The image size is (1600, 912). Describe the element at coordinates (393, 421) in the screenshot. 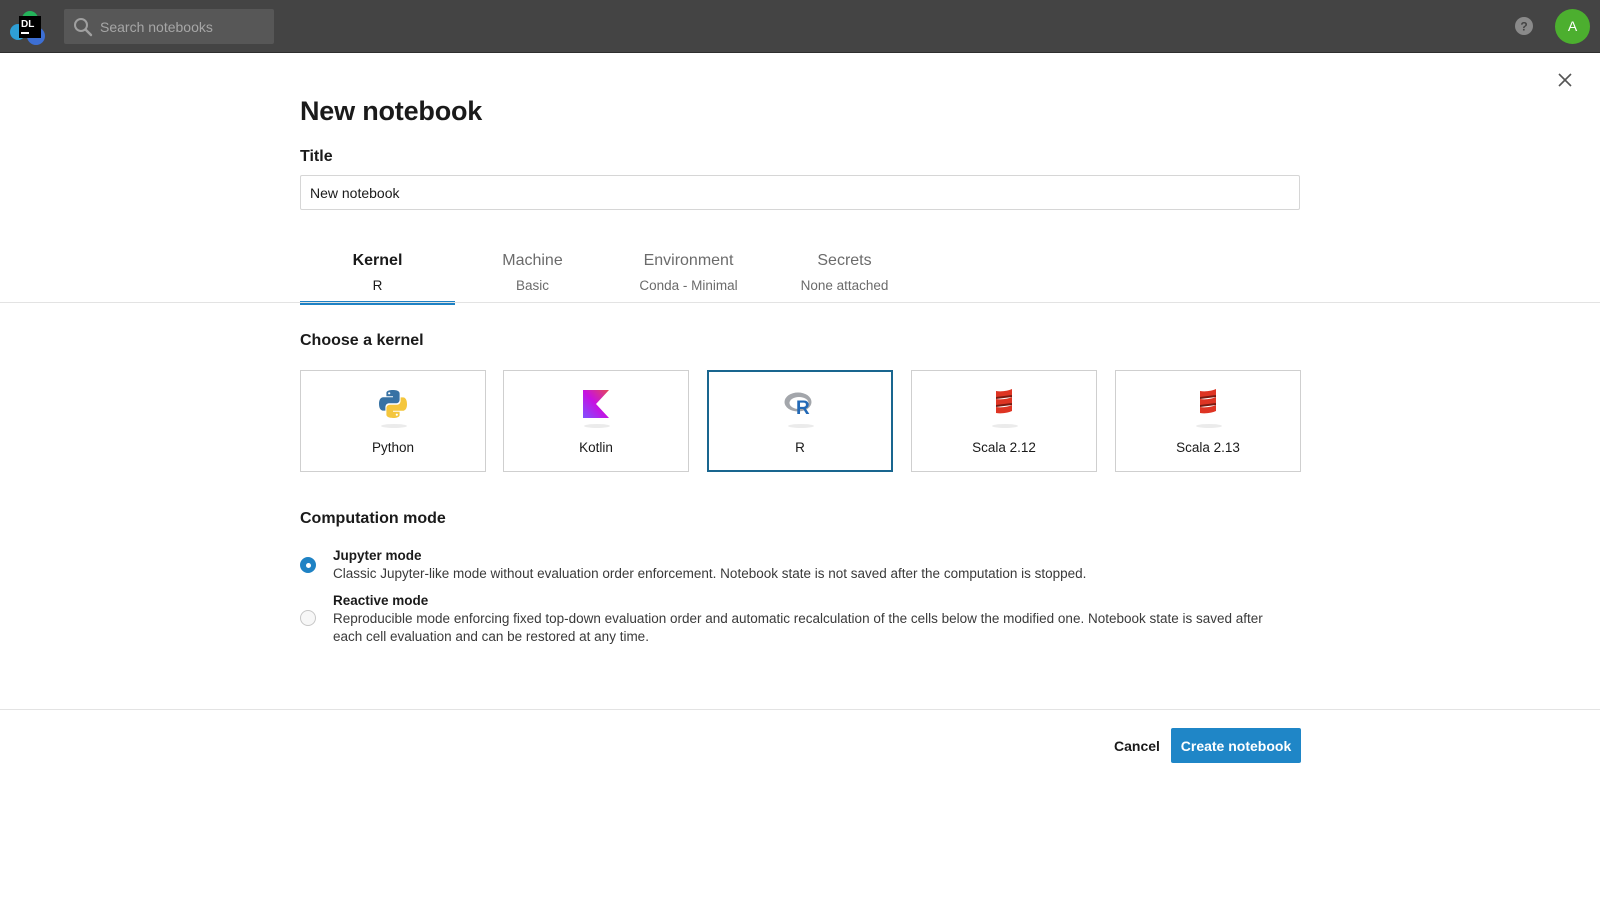

I see `kernel-option-python: Python` at that location.